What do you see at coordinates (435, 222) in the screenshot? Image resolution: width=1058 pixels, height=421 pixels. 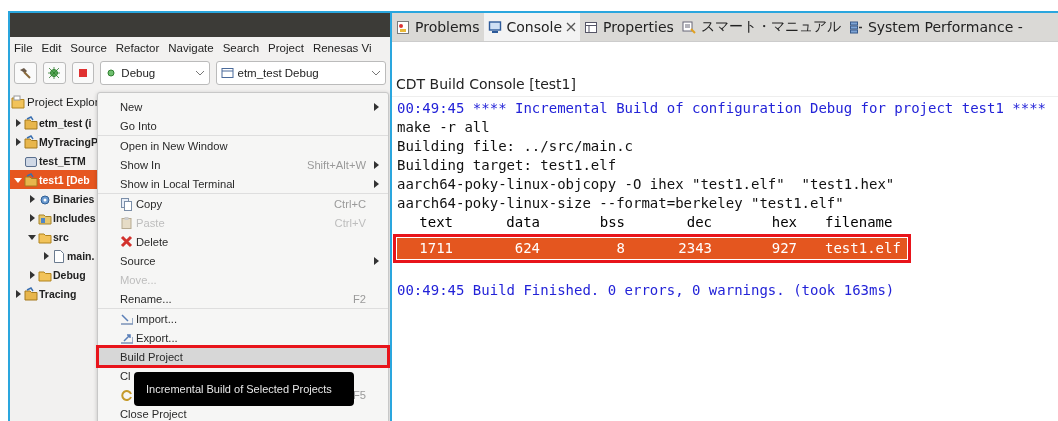 I see `column-header: text` at bounding box center [435, 222].